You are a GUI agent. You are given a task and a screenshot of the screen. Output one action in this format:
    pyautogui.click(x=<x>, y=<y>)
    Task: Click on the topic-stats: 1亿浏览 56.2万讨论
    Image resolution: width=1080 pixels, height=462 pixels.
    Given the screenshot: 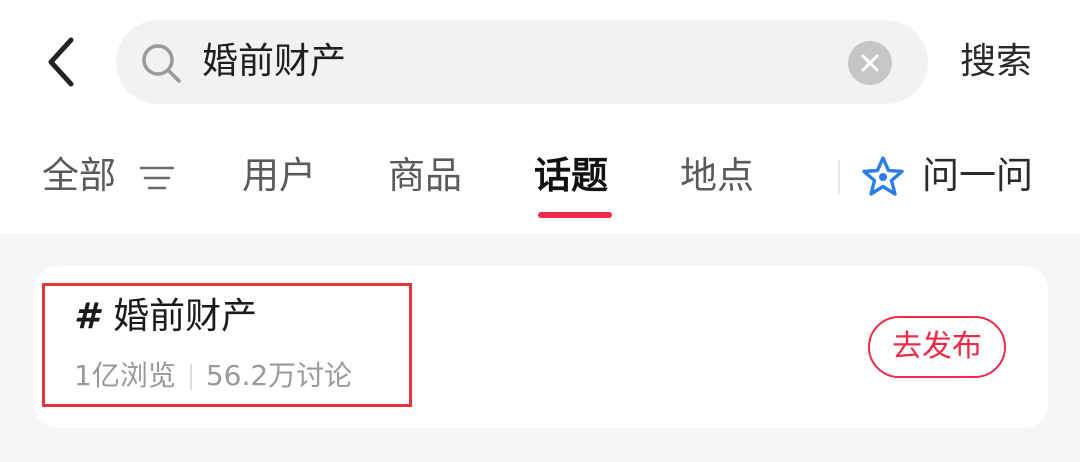 What is the action you would take?
    pyautogui.click(x=213, y=376)
    